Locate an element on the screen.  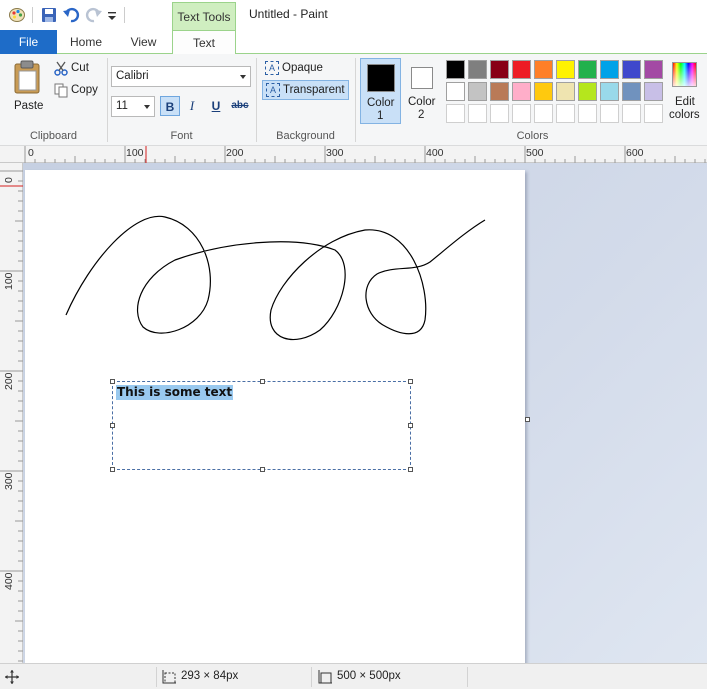
transparent-background-icon: A is located at coordinates (273, 90).